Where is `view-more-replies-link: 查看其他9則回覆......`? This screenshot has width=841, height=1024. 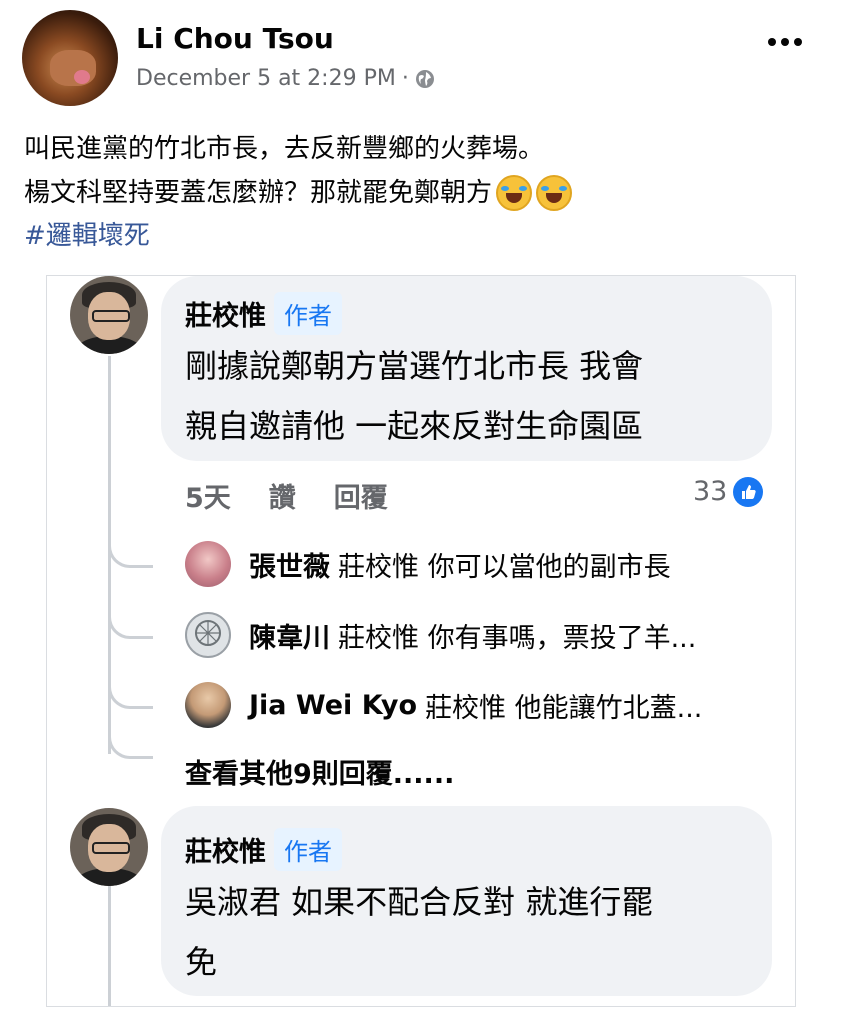 view-more-replies-link: 查看其他9則回覆...... is located at coordinates (319, 771).